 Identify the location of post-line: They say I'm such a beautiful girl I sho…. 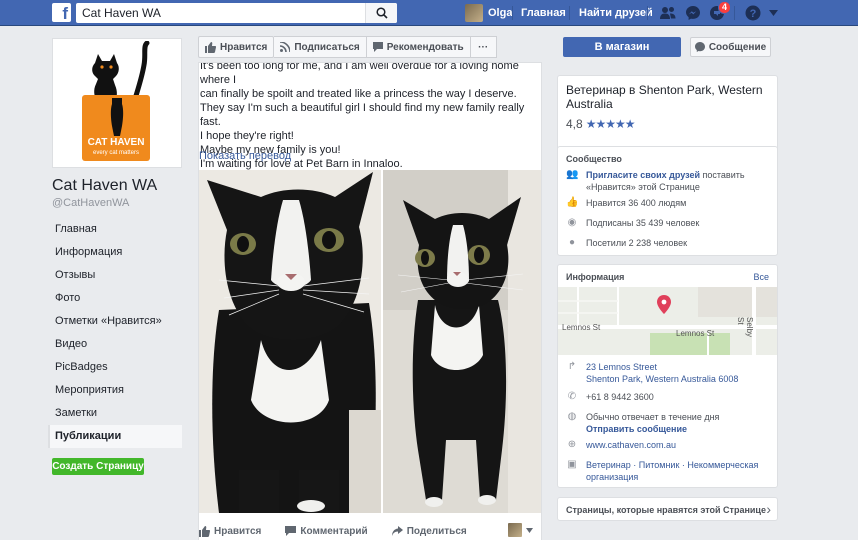
(362, 115).